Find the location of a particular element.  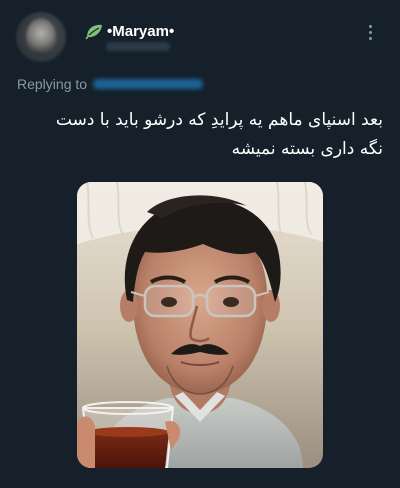

tweet-text-line-2: نگه داری بسته نمیشه is located at coordinates (307, 149).